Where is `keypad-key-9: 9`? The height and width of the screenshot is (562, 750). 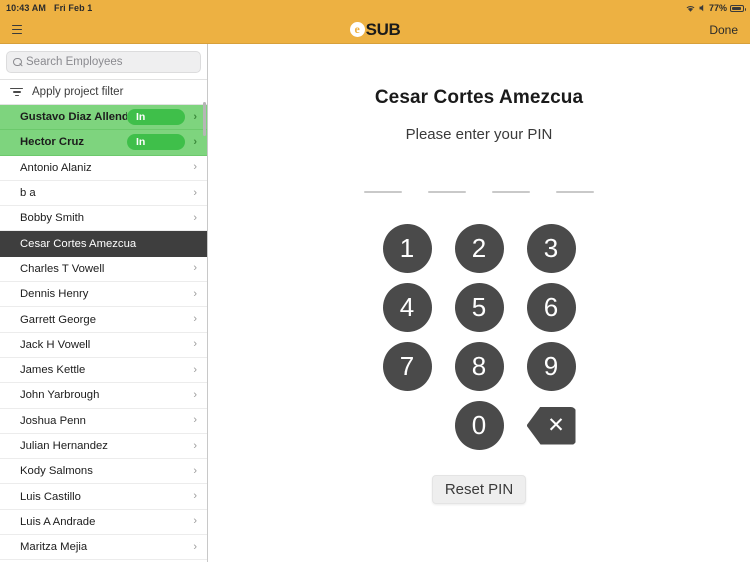
keypad-key-9: 9 is located at coordinates (551, 366).